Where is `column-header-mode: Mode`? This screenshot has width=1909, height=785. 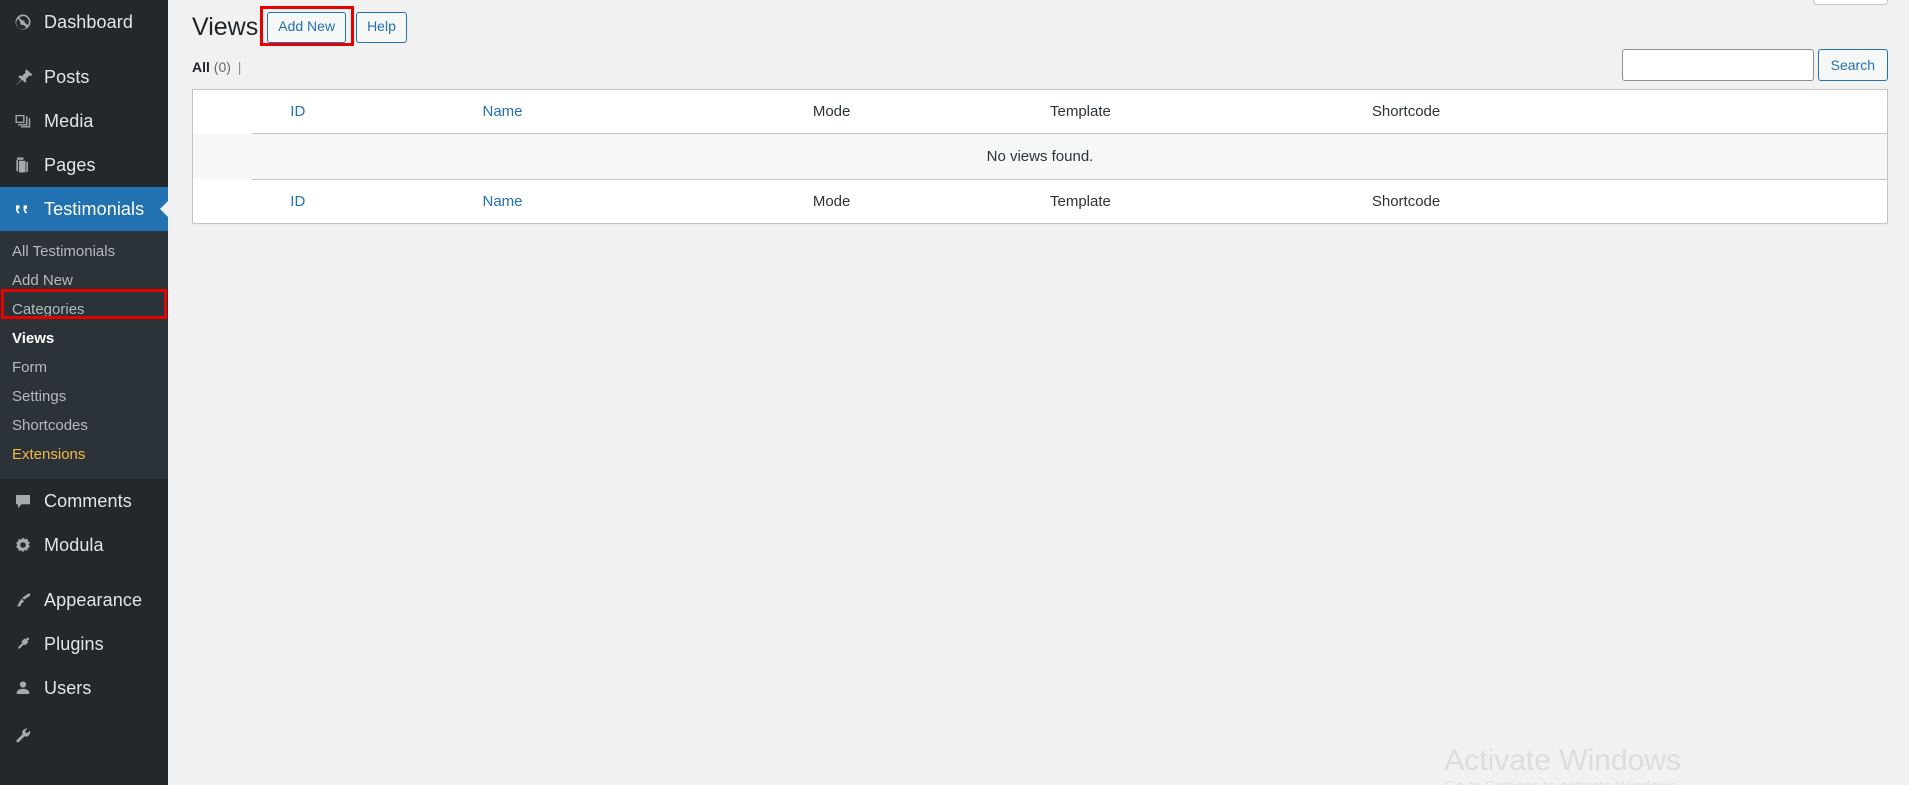
column-header-mode: Mode is located at coordinates (921, 112).